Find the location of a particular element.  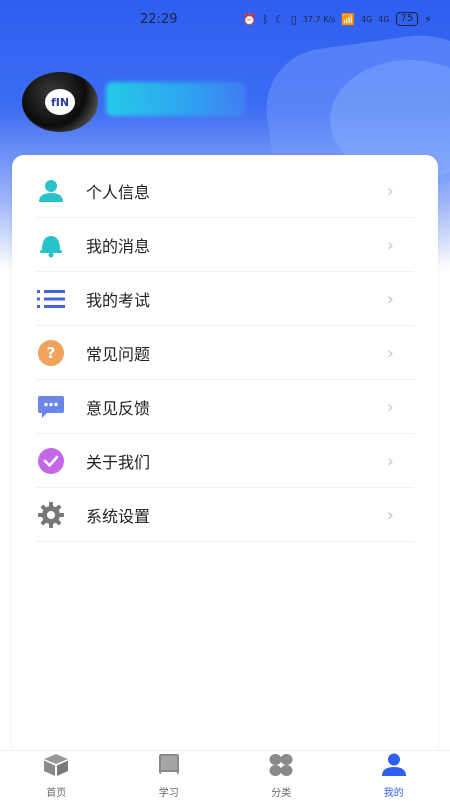

tab-label: 首页 is located at coordinates (56, 791).